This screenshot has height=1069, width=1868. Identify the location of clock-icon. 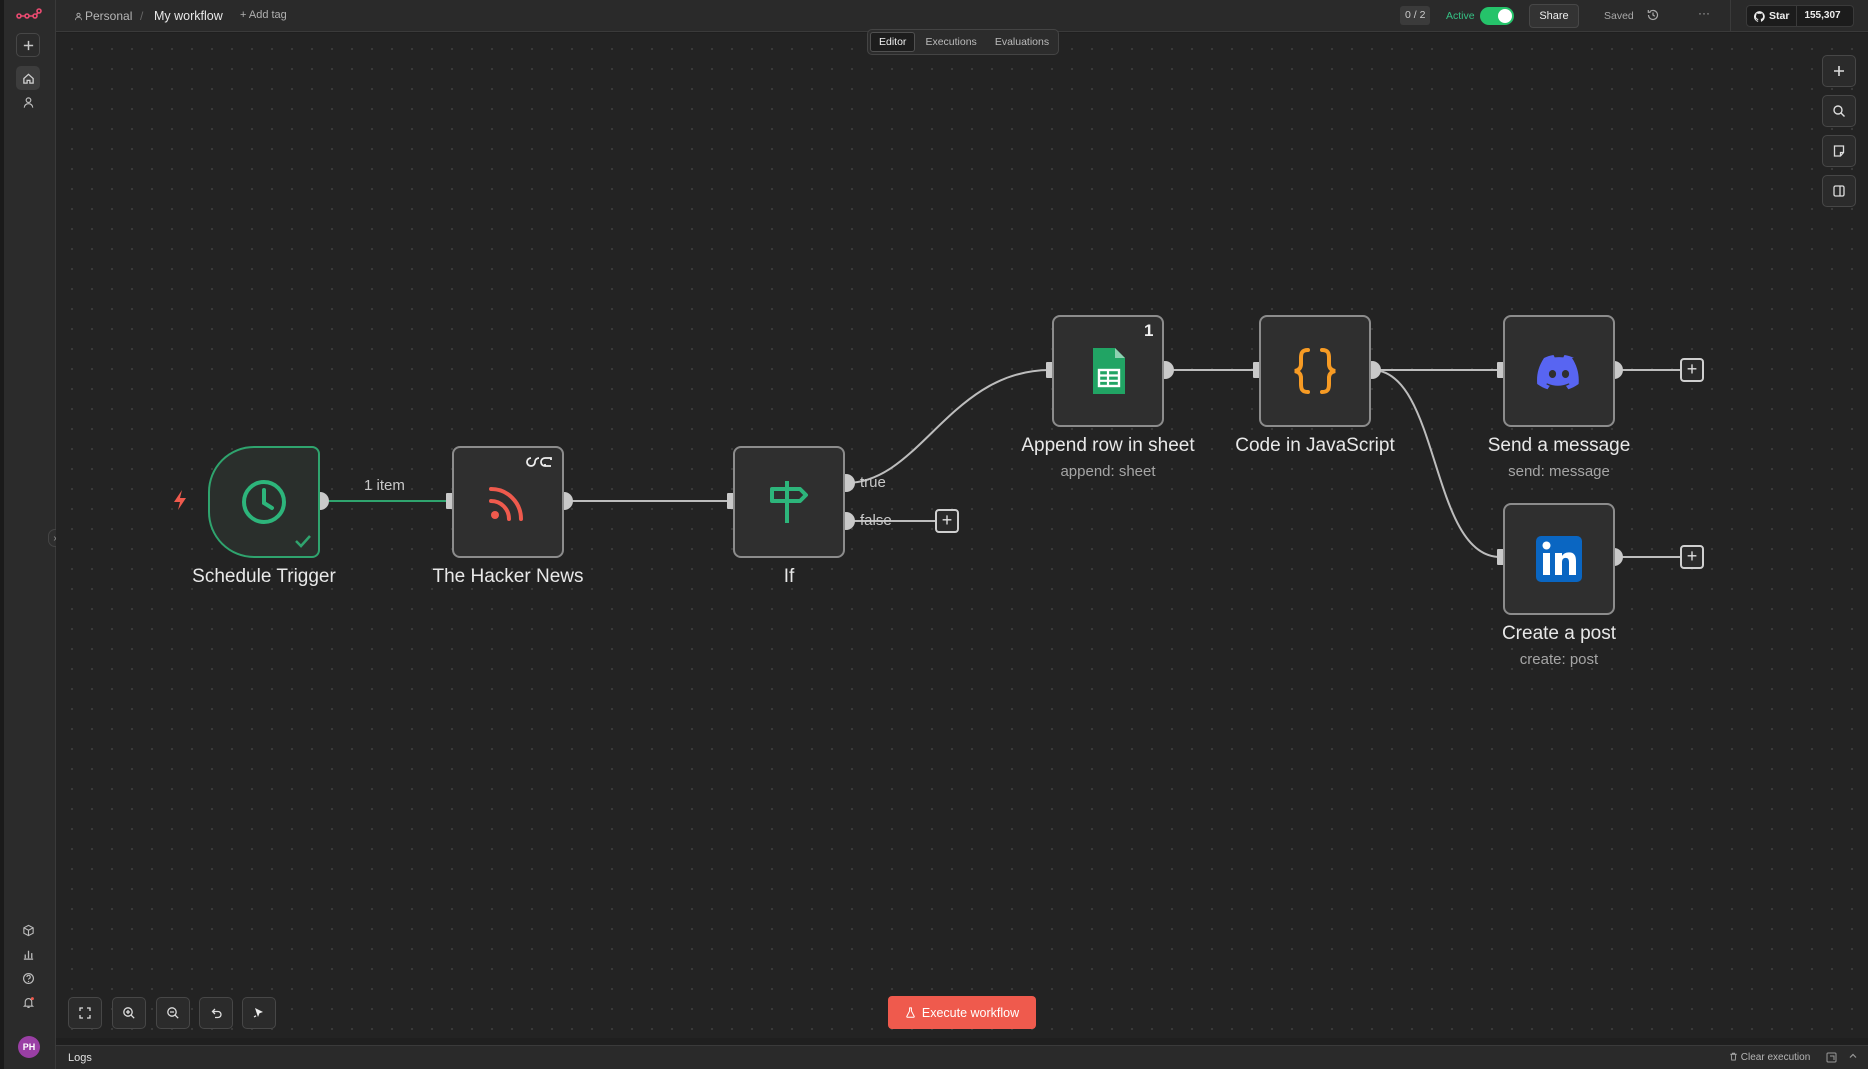
(264, 502).